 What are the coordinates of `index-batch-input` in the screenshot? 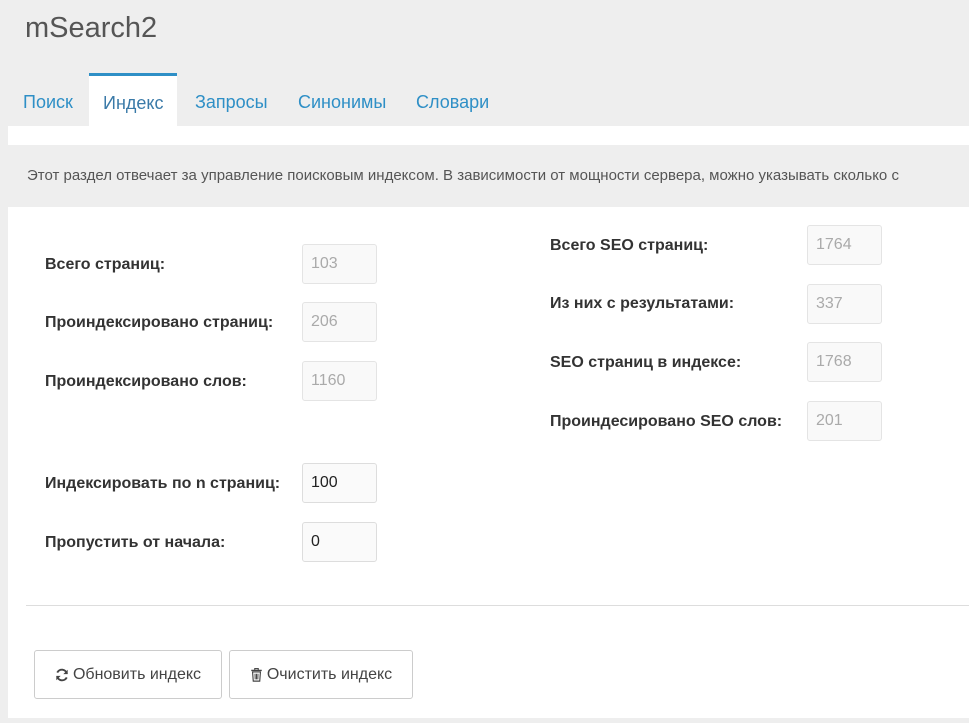 It's located at (339, 483).